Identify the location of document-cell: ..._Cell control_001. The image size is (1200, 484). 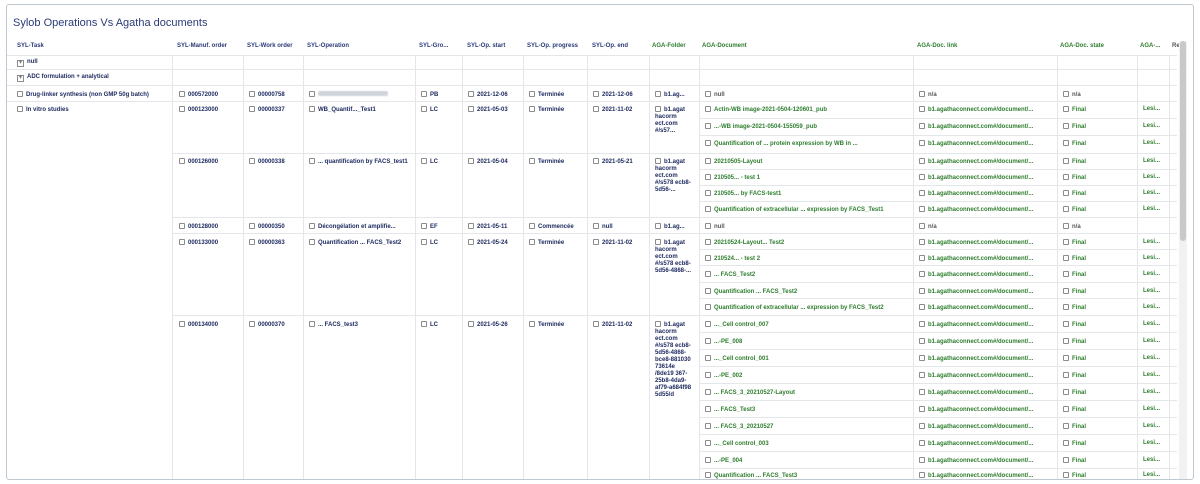
(737, 359).